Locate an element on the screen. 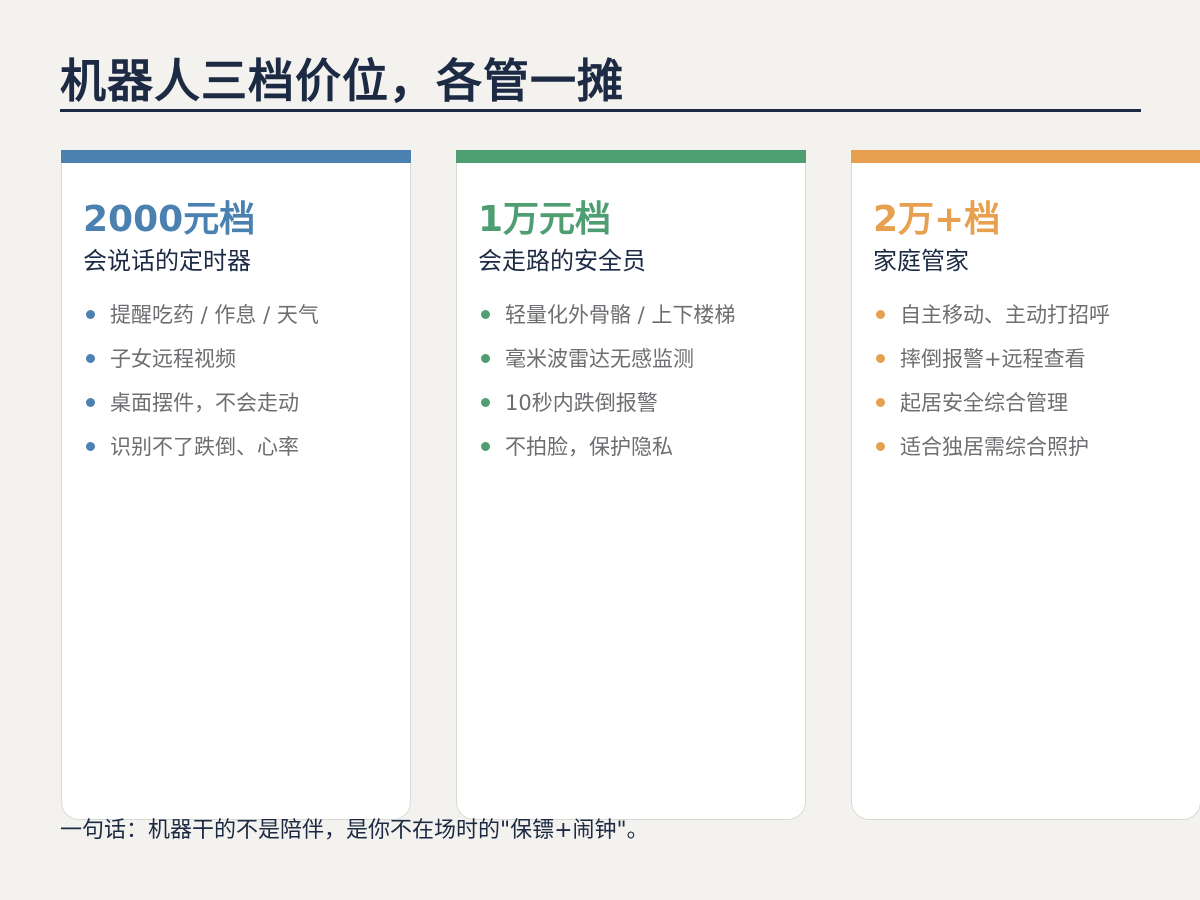 The image size is (1200, 900). list-item: 自主移动、主动打招呼 is located at coordinates (993, 323).